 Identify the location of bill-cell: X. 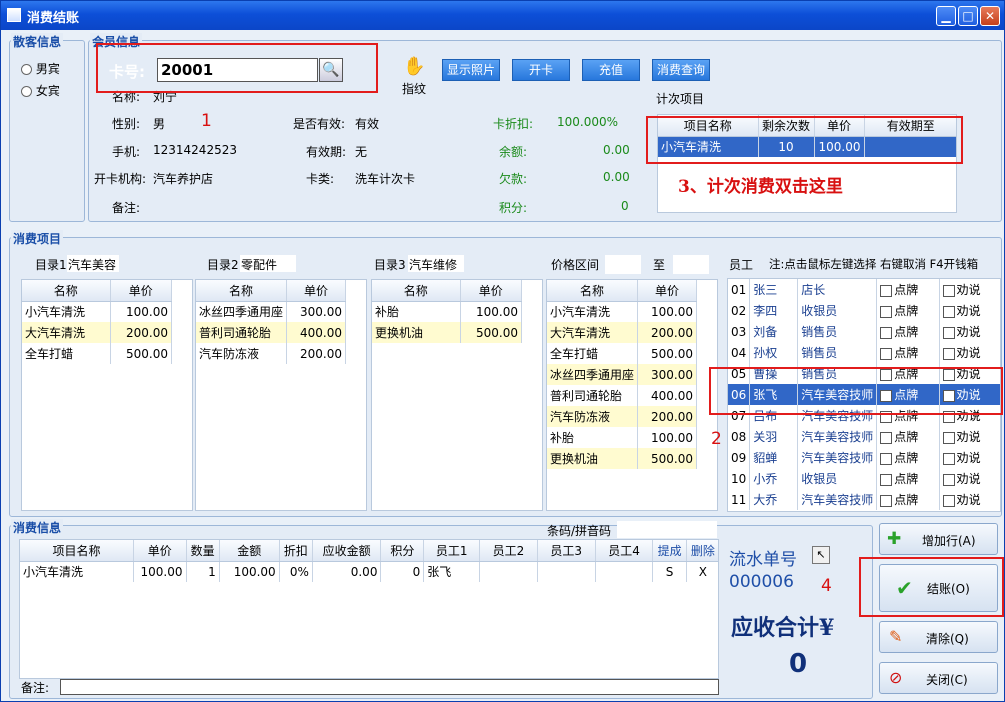
(702, 571).